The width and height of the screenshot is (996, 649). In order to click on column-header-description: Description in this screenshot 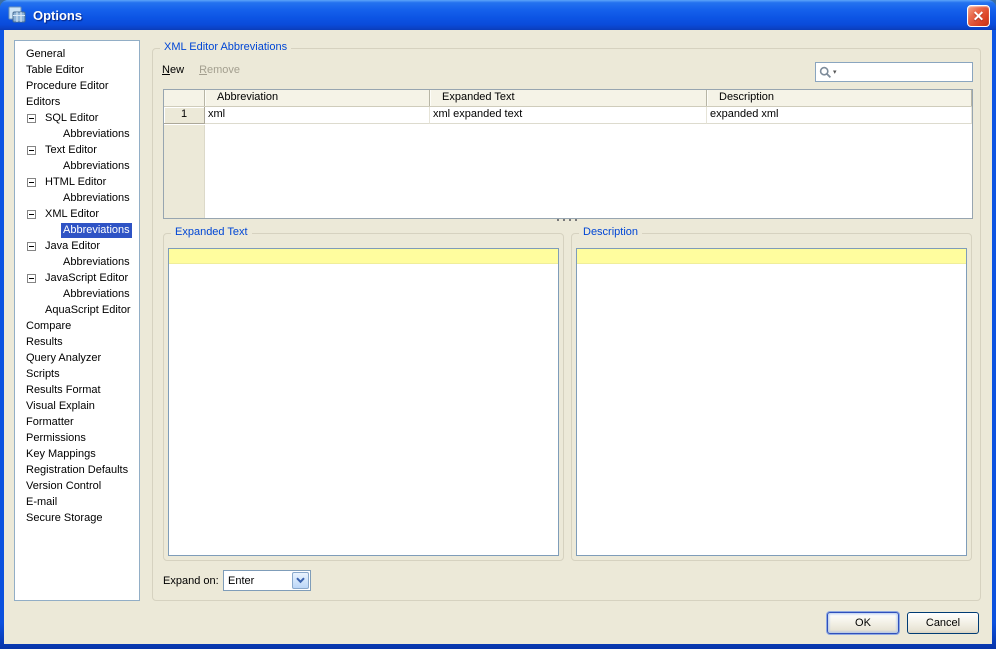, I will do `click(839, 98)`.